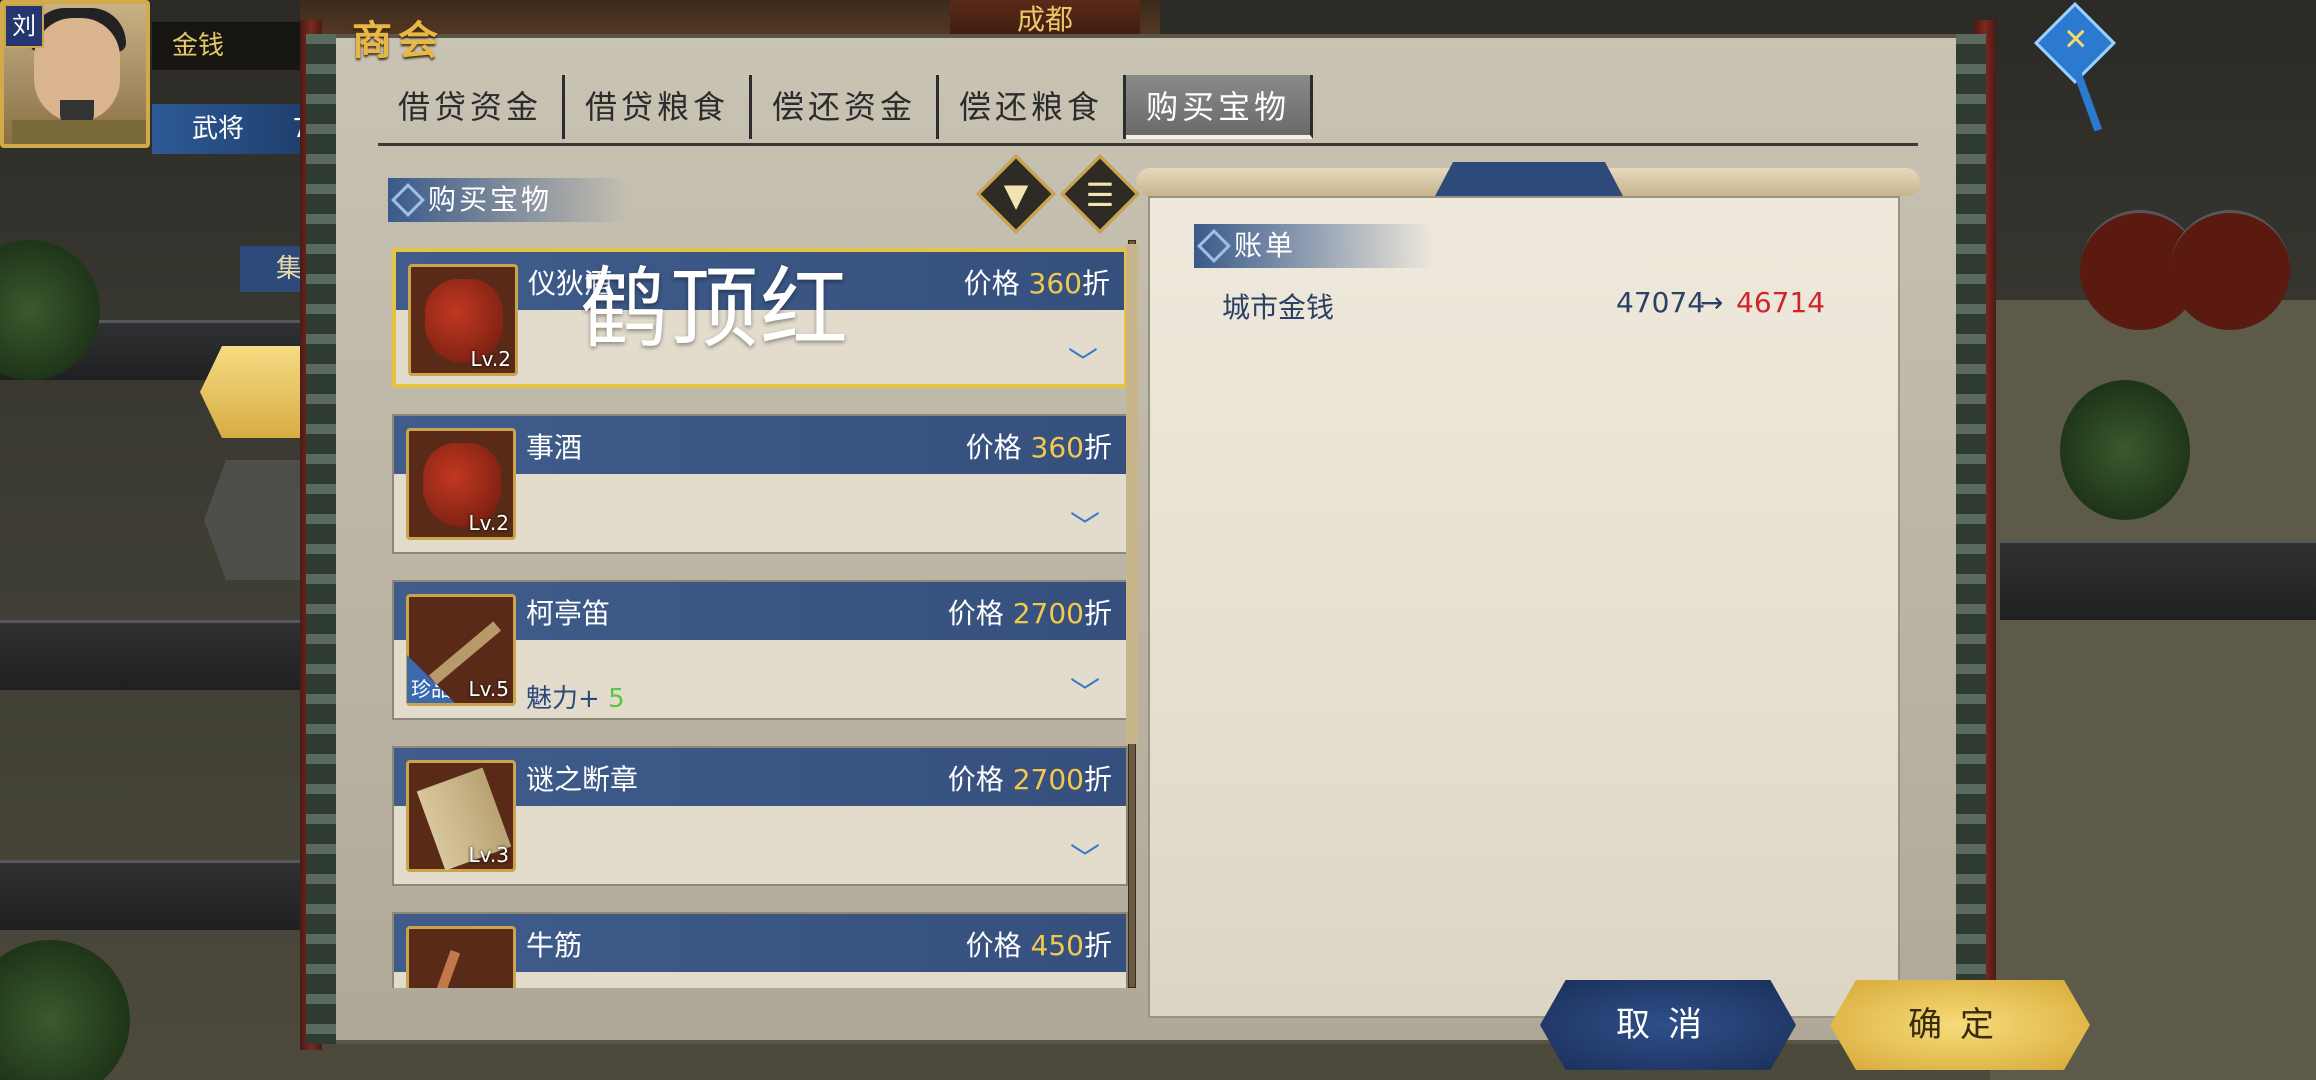  What do you see at coordinates (1971, 539) in the screenshot?
I see `panel-right-chain` at bounding box center [1971, 539].